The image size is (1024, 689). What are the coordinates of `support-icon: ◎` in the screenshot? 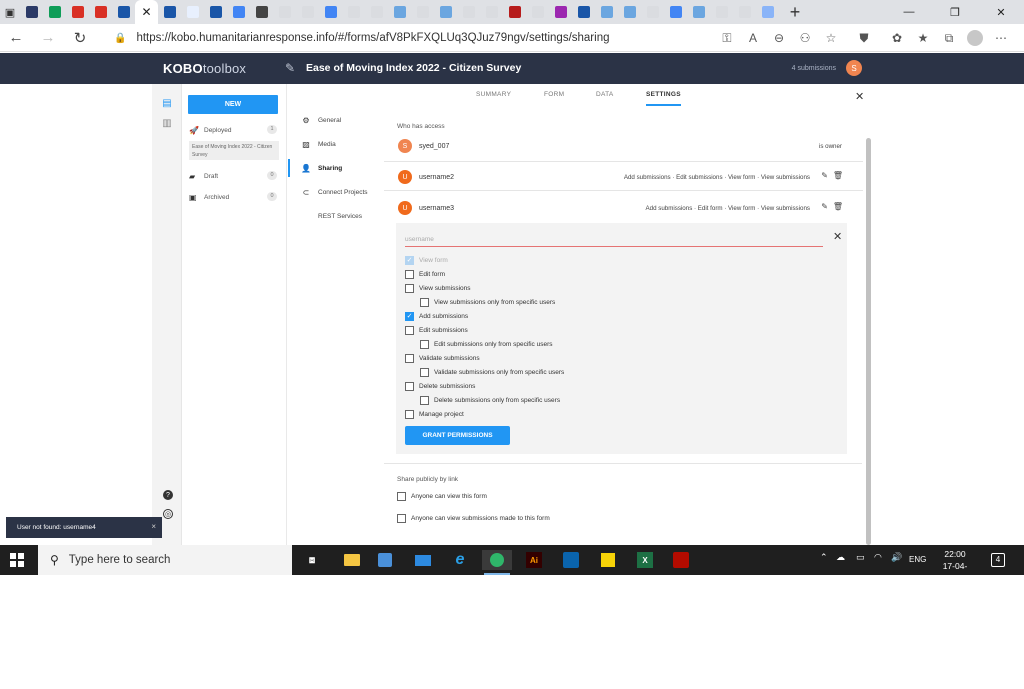 It's located at (168, 514).